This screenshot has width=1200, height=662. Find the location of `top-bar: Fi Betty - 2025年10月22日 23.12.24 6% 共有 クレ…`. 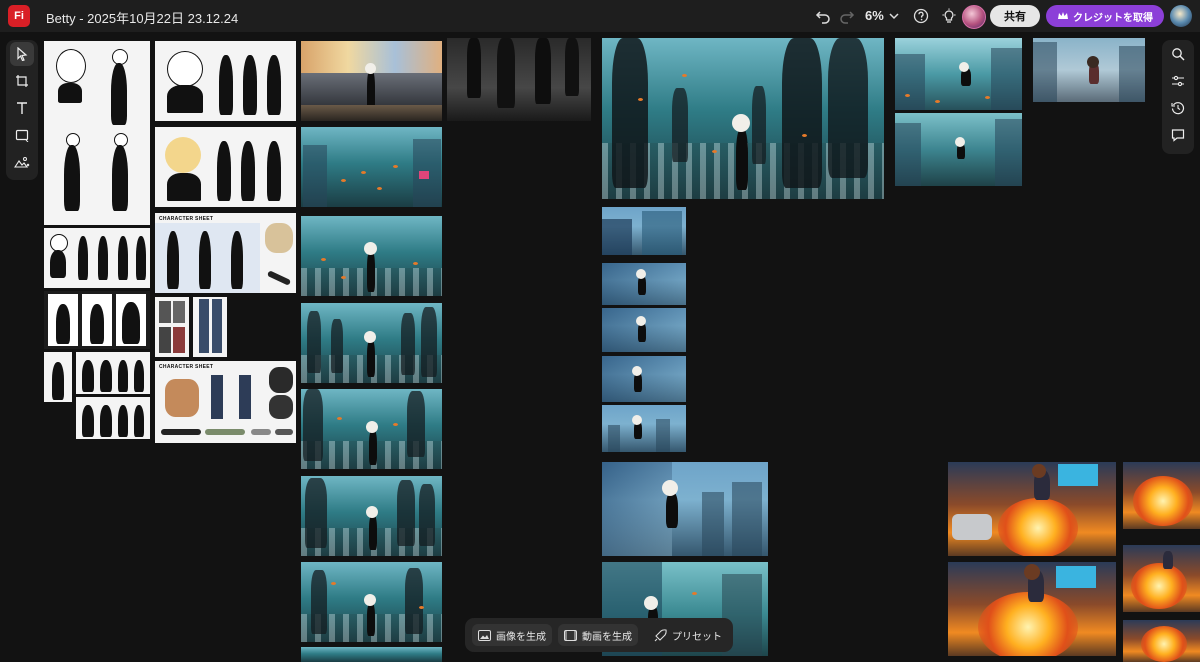

top-bar: Fi Betty - 2025年10月22日 23.12.24 6% 共有 クレ… is located at coordinates (600, 16).